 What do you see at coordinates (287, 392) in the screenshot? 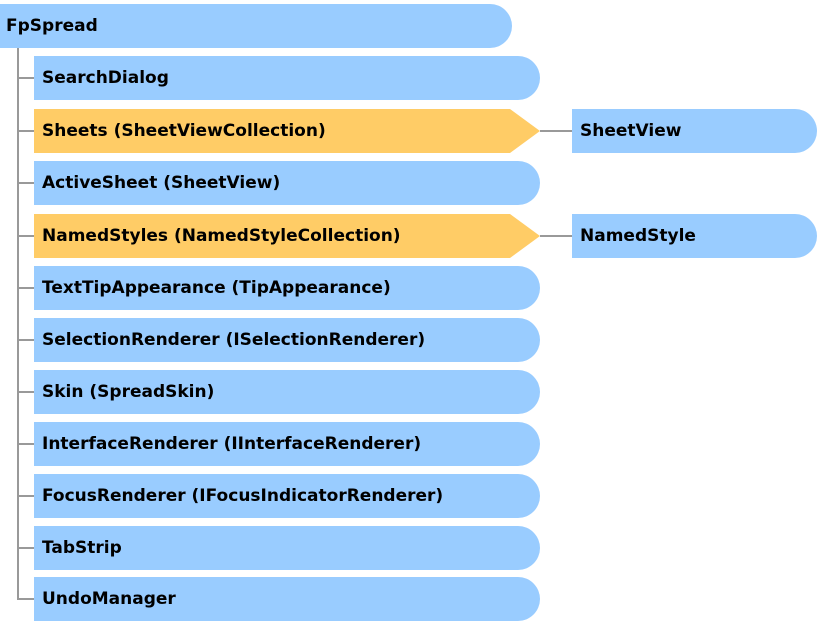
I see `node-skin: Skin (SpreadSkin)` at bounding box center [287, 392].